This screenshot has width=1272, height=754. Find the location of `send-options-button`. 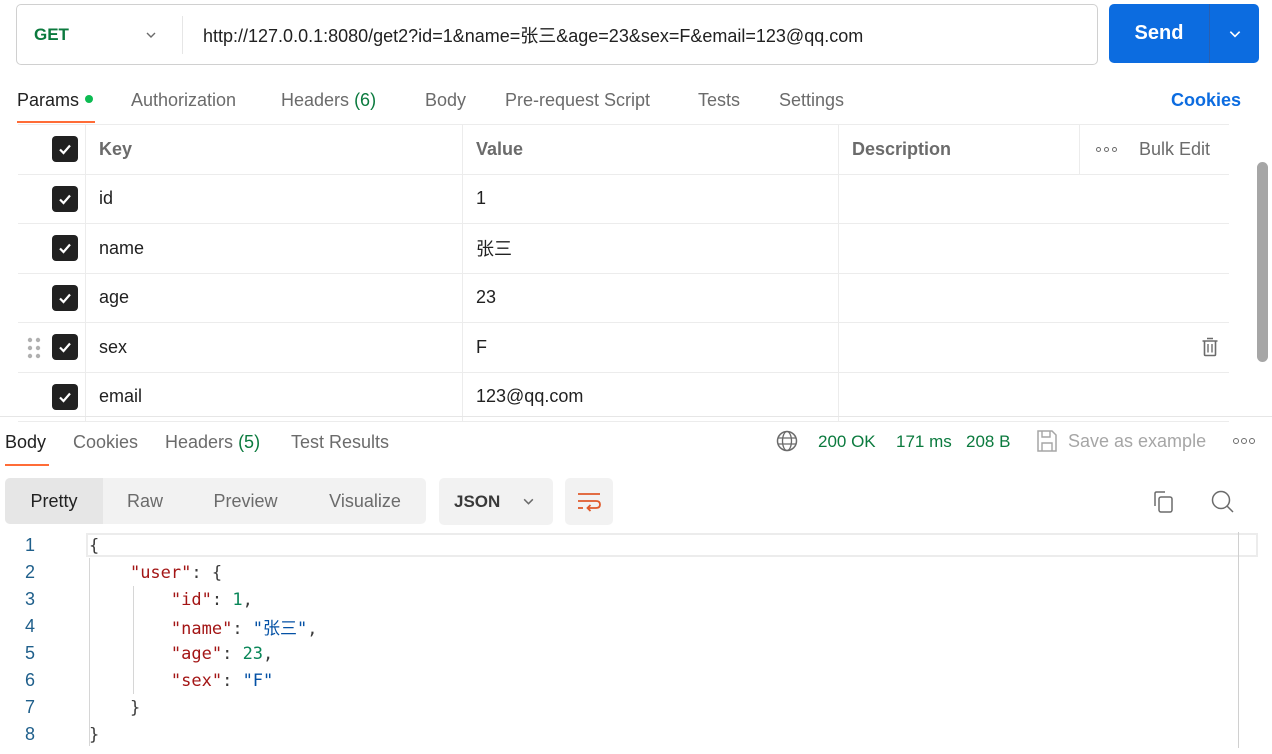

send-options-button is located at coordinates (1234, 33).